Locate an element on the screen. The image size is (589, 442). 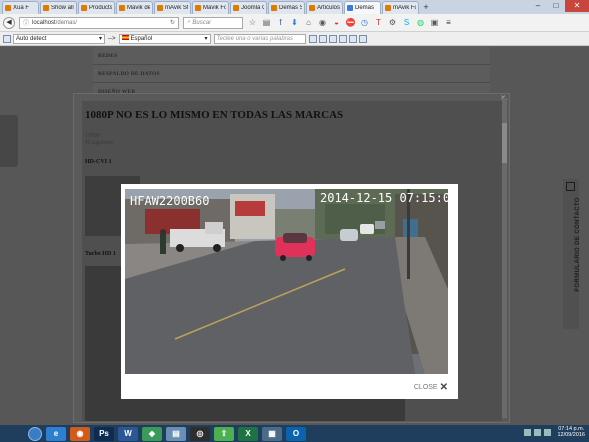
facebook-tab: facebook is located at coordinates (9, 157).